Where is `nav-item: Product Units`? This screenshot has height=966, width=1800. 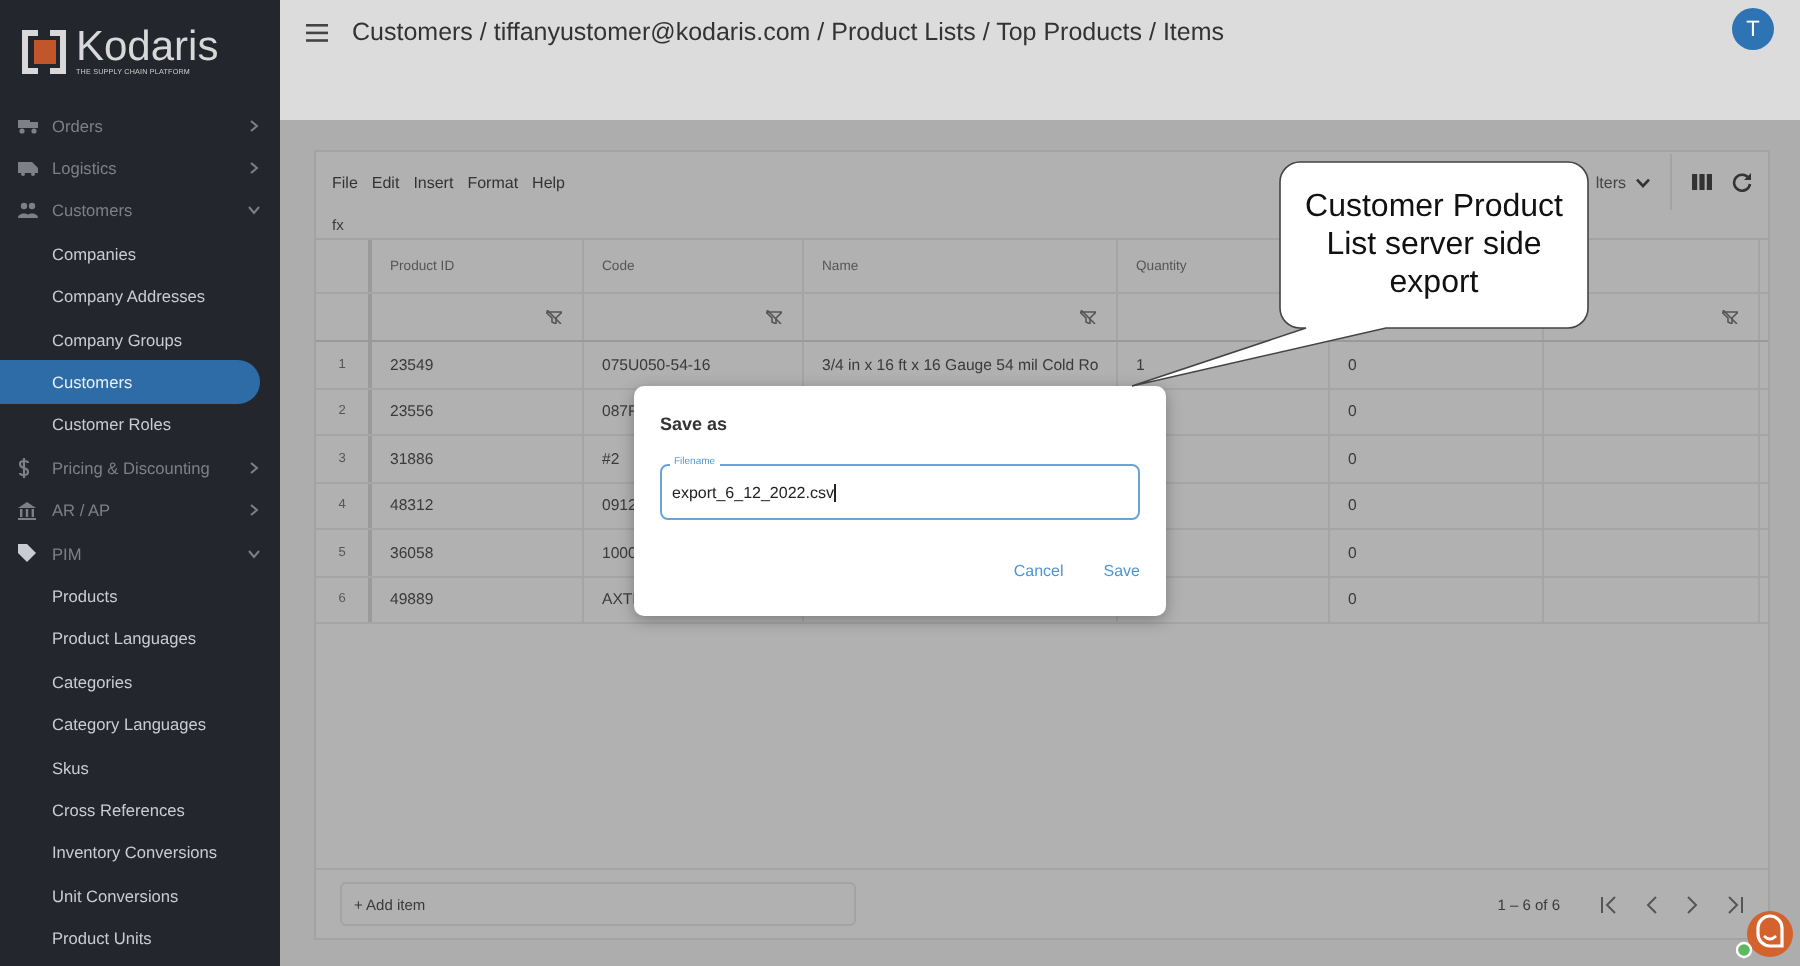 nav-item: Product Units is located at coordinates (130, 938).